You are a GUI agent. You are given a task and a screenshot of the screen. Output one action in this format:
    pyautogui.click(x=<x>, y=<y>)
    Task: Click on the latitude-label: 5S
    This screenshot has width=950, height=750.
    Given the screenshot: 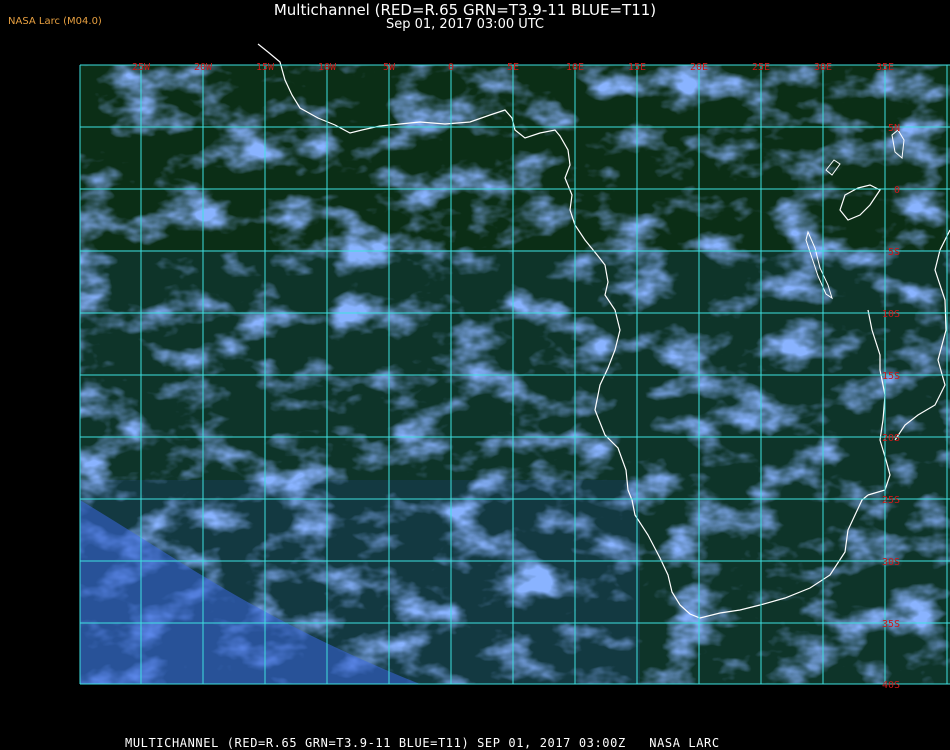 What is the action you would take?
    pyautogui.click(x=894, y=252)
    